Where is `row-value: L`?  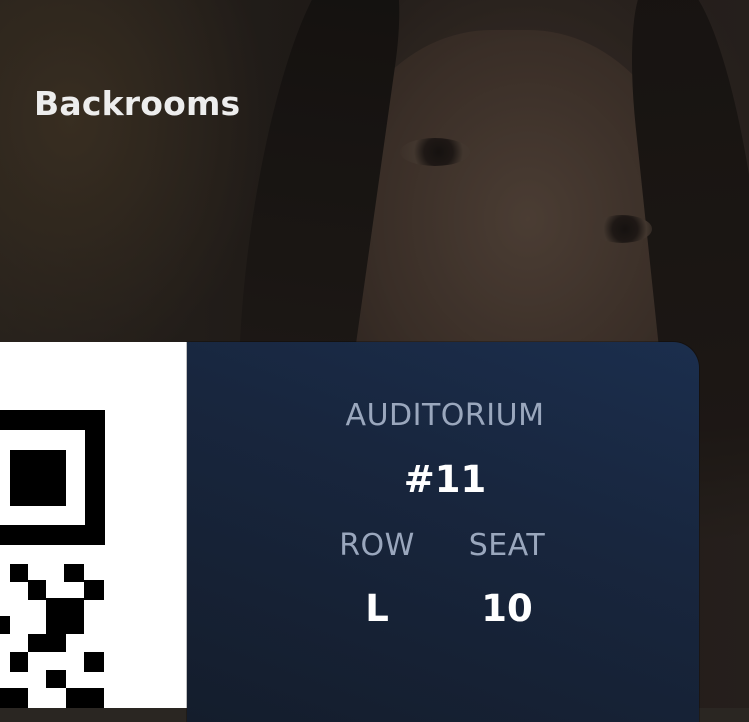
row-value: L is located at coordinates (377, 608).